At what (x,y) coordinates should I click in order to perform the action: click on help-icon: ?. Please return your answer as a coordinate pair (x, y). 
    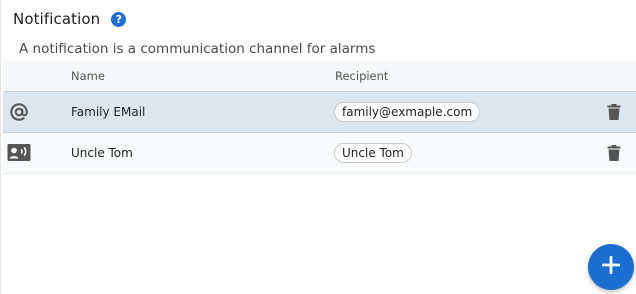
    Looking at the image, I should click on (119, 19).